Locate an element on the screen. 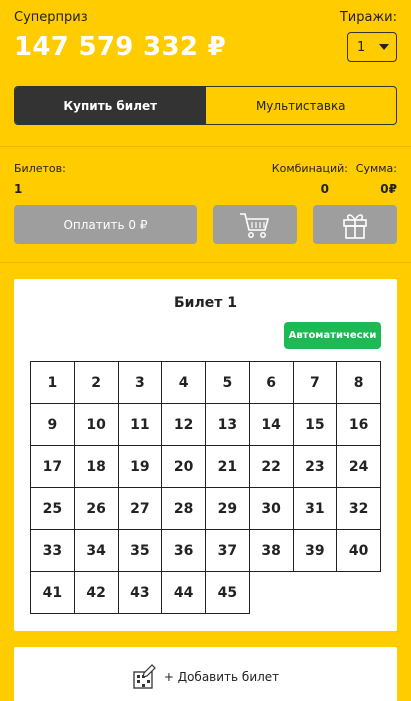 The height and width of the screenshot is (701, 411). sum-label: Сумма: is located at coordinates (376, 168).